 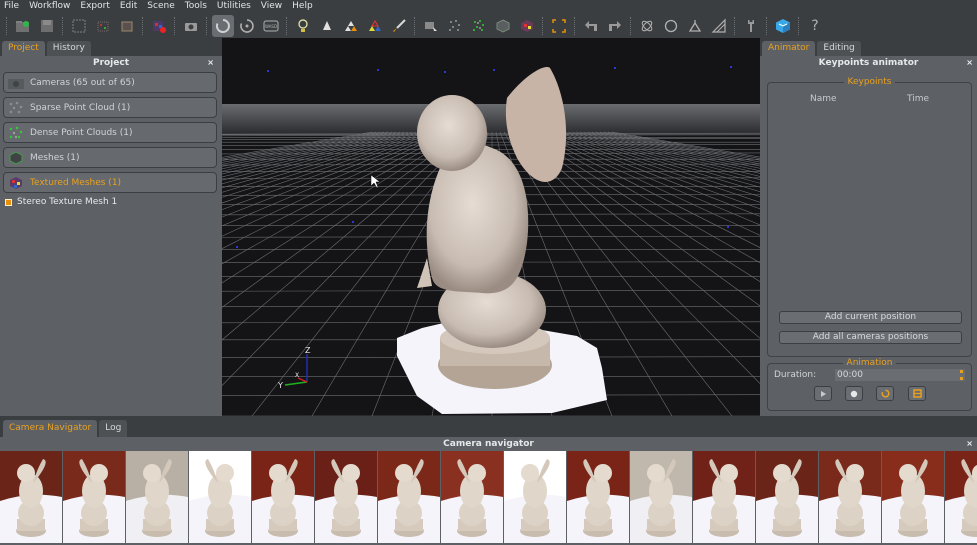 I want to click on light-button, so click(x=303, y=26).